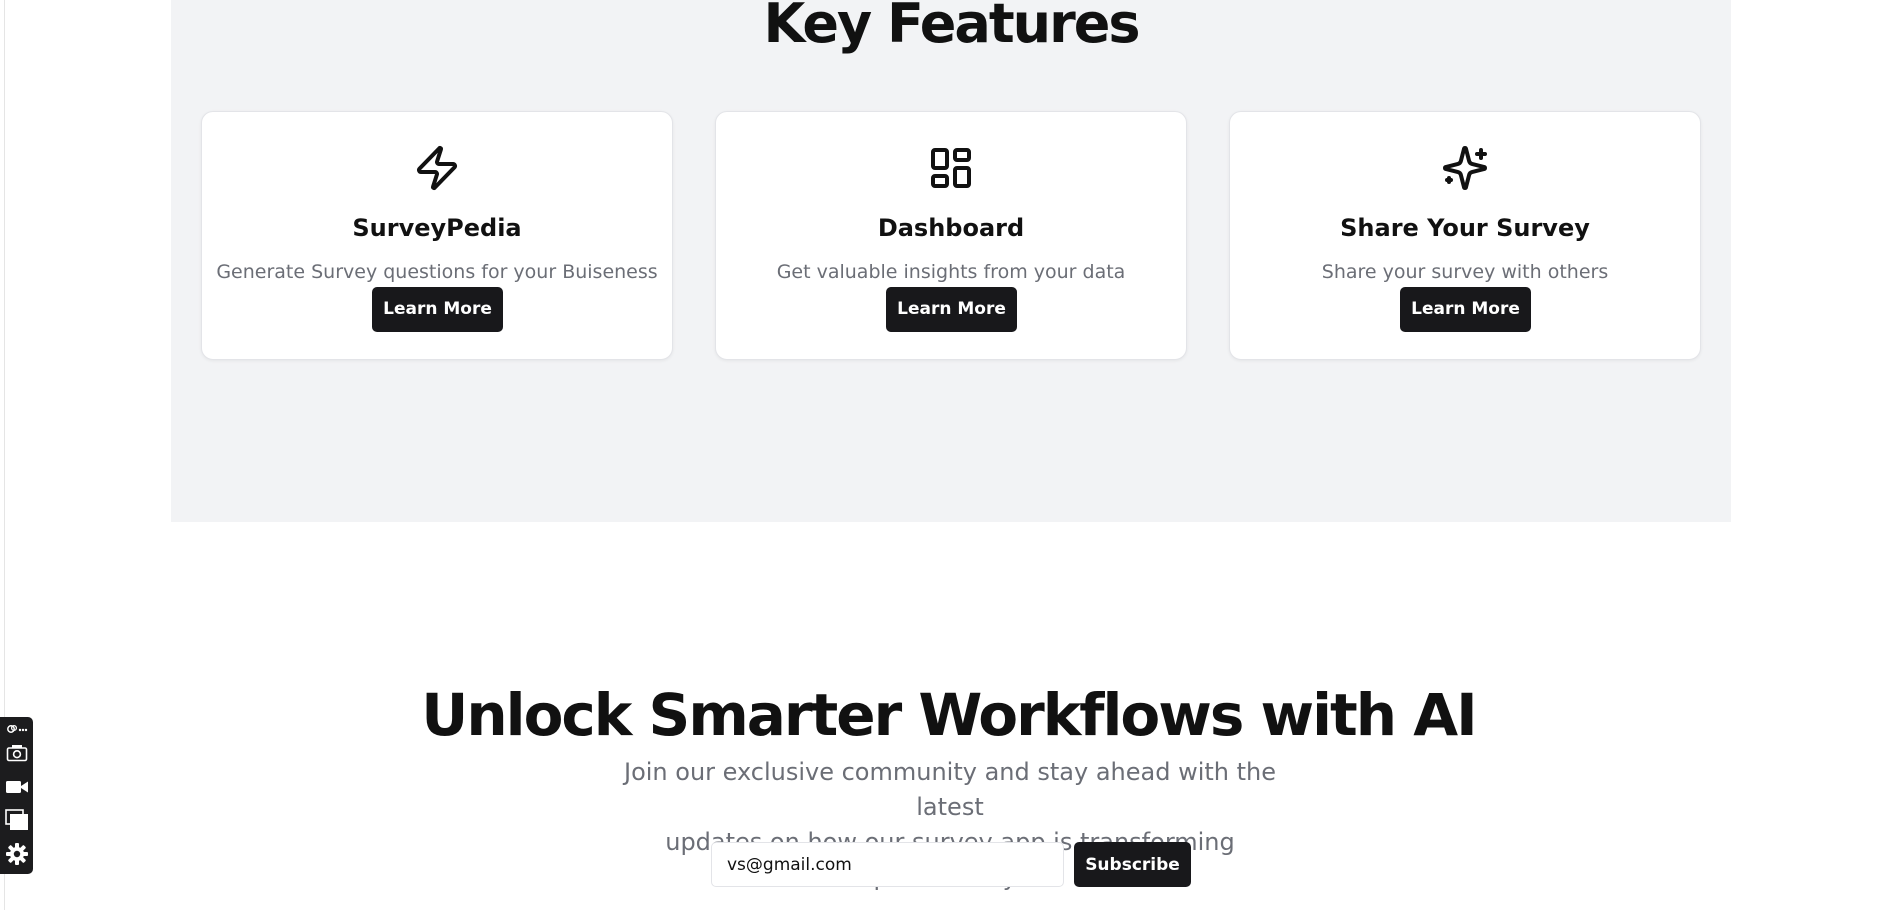 The height and width of the screenshot is (910, 1897). What do you see at coordinates (16, 853) in the screenshot?
I see `gear-icon` at bounding box center [16, 853].